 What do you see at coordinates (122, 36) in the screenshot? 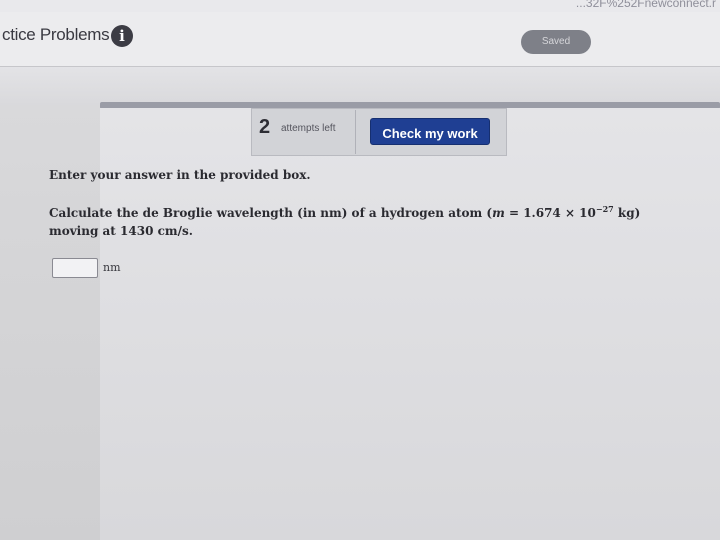
I see `info-icon: i` at bounding box center [122, 36].